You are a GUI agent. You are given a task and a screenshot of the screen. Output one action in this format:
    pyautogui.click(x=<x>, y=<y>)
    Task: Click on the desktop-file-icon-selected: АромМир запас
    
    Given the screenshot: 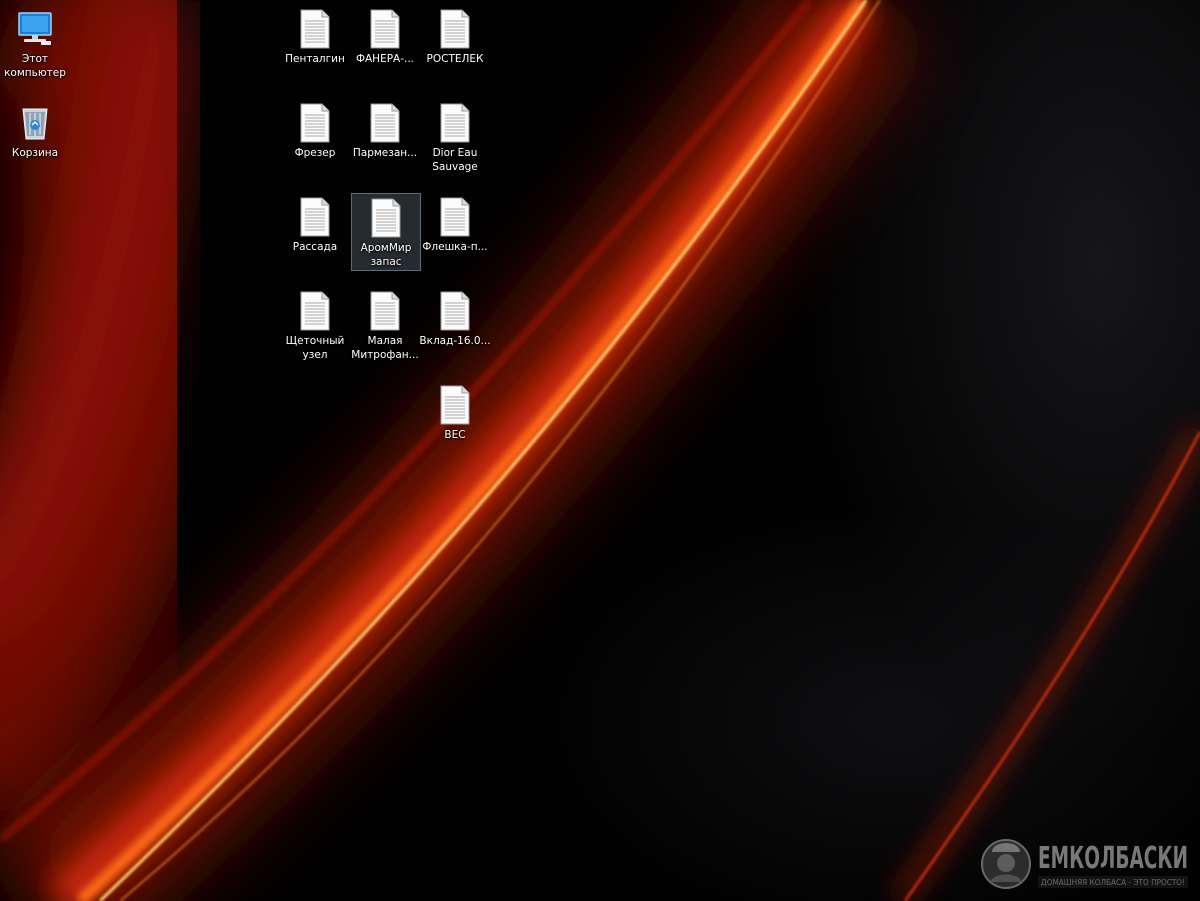 What is the action you would take?
    pyautogui.click(x=386, y=232)
    